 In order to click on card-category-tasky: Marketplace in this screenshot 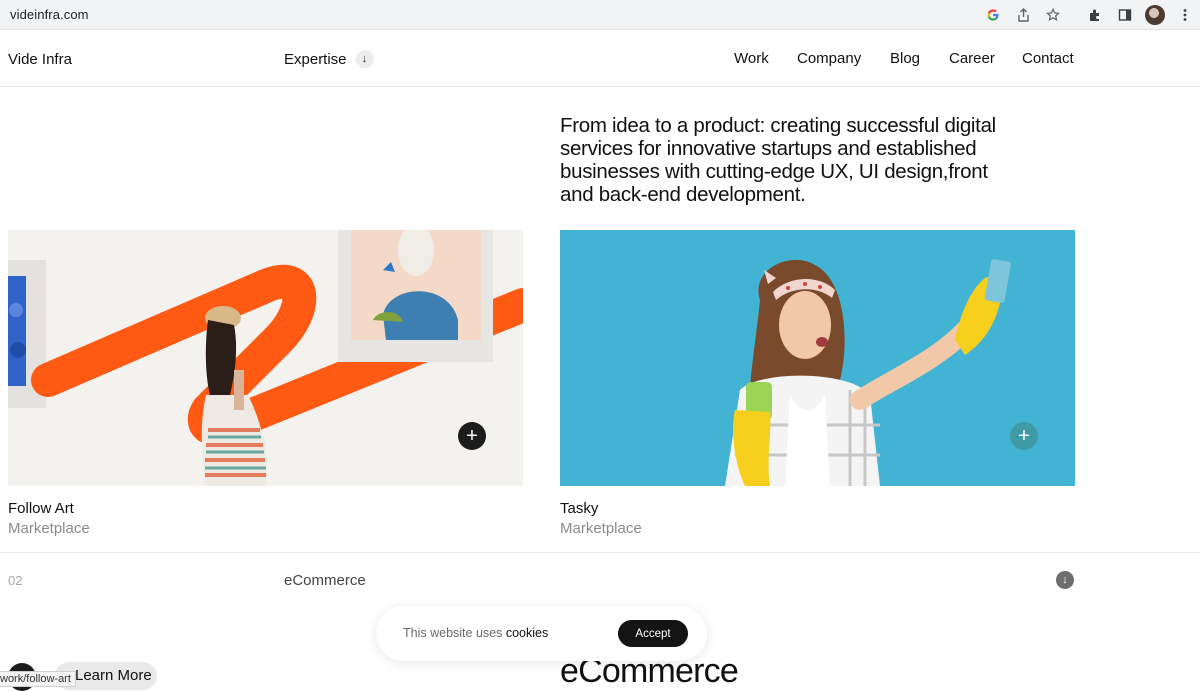, I will do `click(601, 528)`.